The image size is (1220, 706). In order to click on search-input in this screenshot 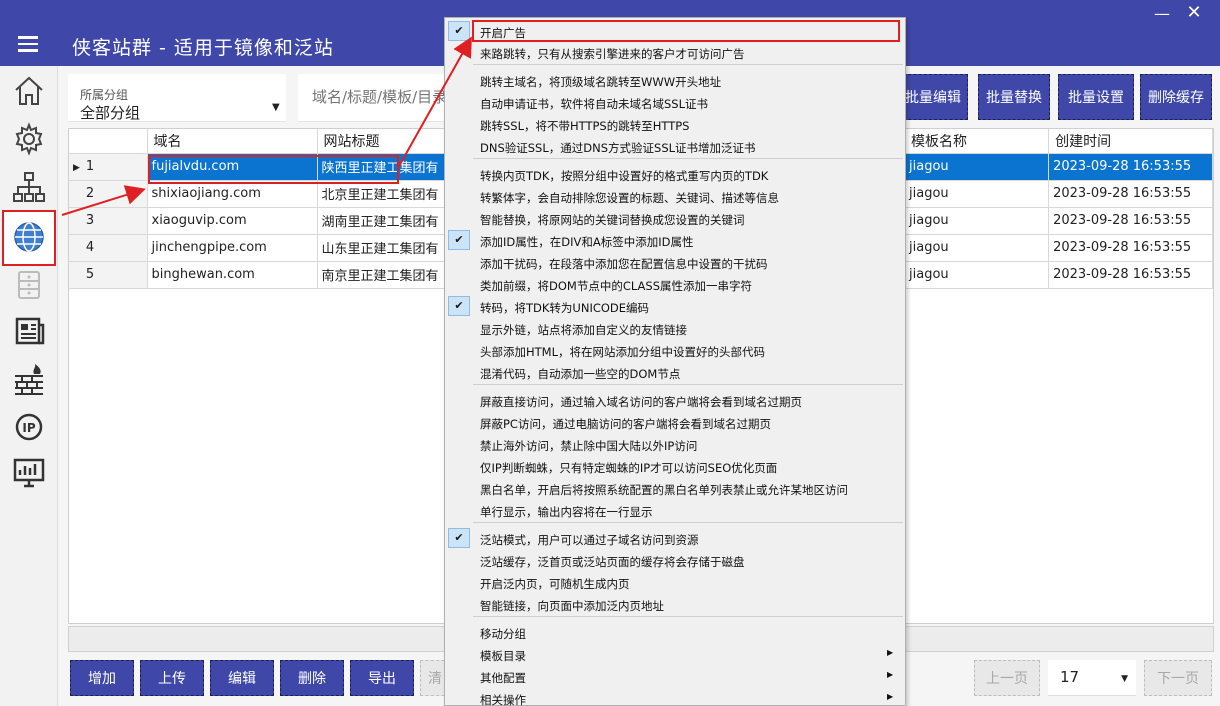, I will do `click(373, 97)`.